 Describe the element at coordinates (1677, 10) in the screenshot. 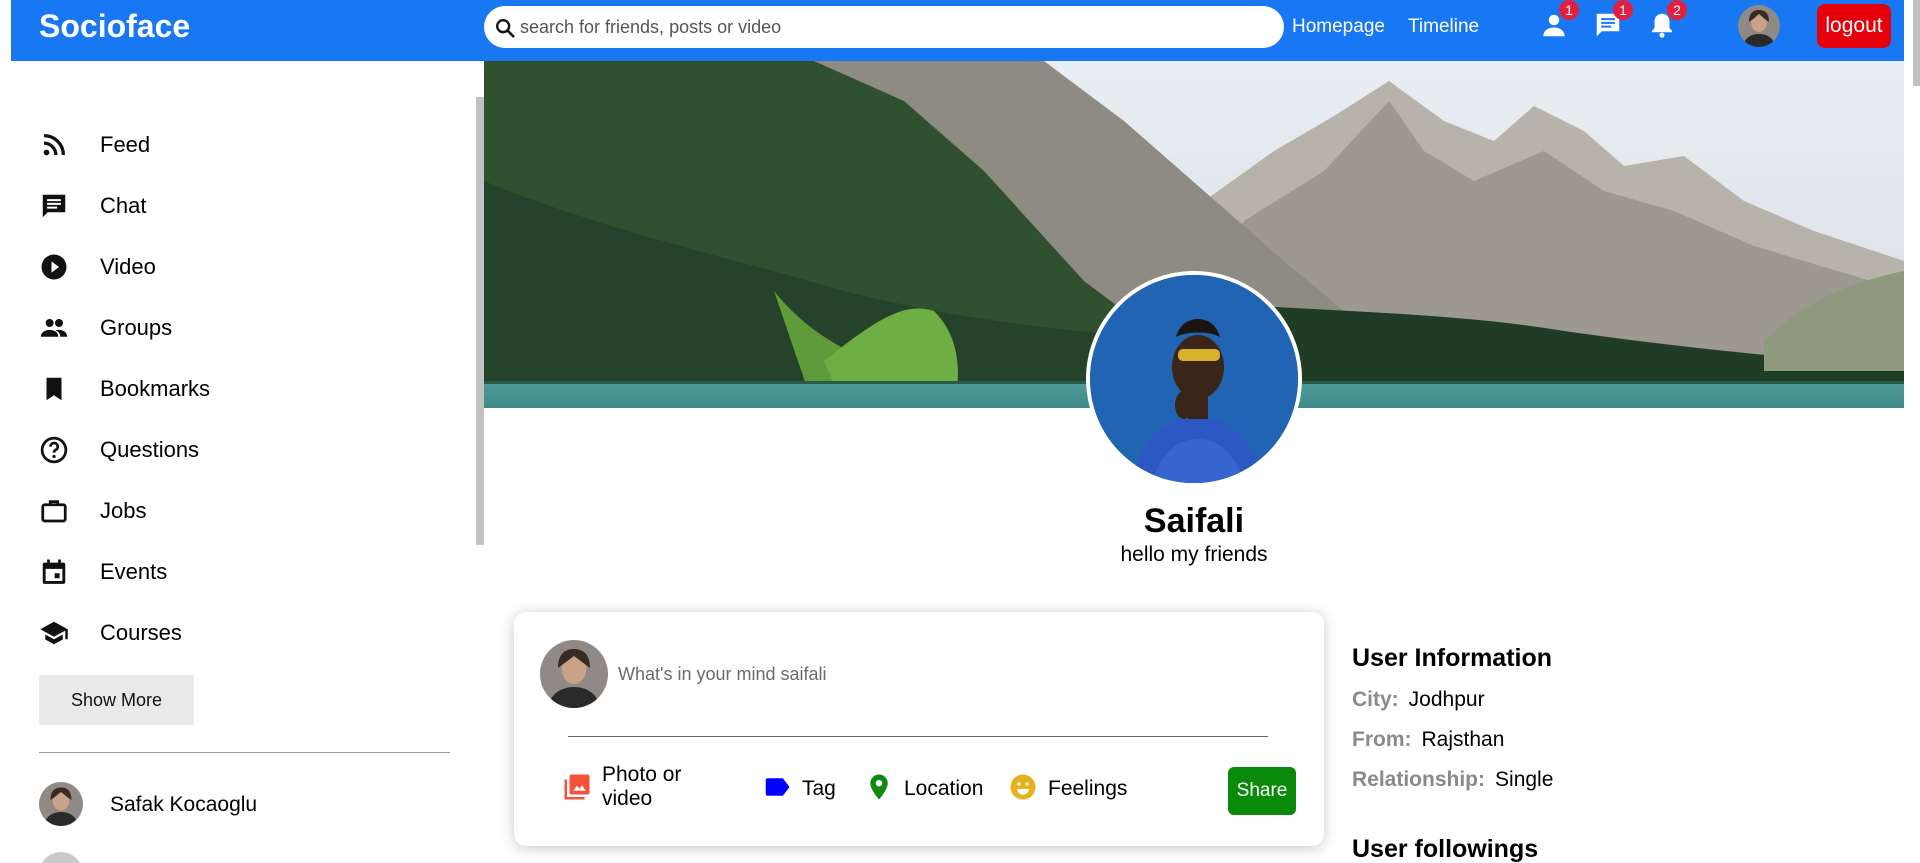

I see `notifications-badge: 2` at that location.